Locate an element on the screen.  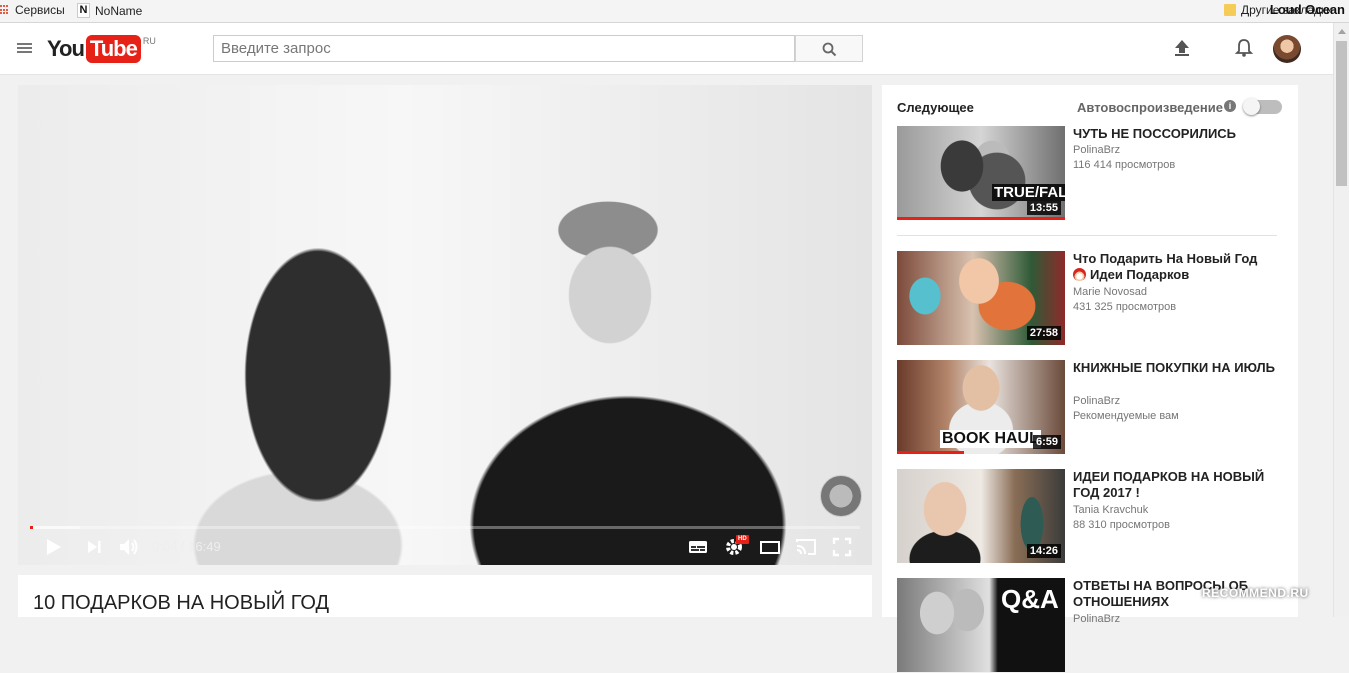
browser-profile-name: Loud Ocean is located at coordinates (1307, 9).